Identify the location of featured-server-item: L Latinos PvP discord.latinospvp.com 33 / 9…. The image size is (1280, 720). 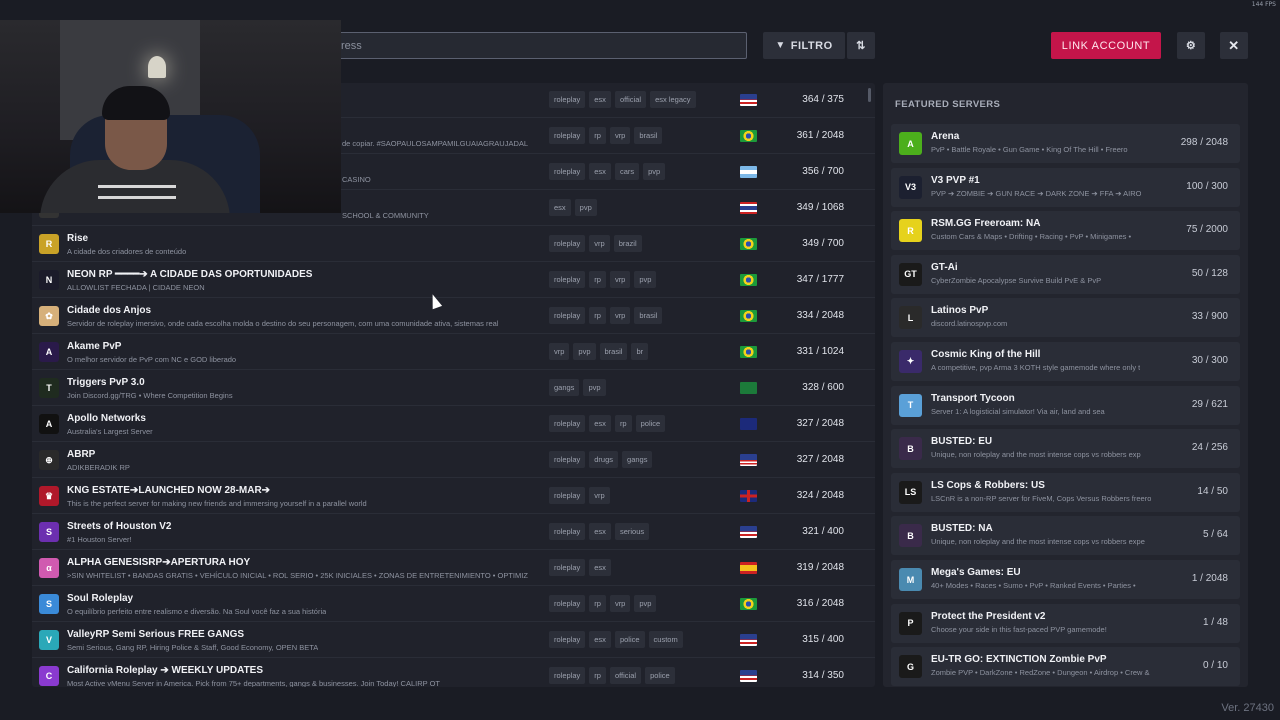
(1065, 318).